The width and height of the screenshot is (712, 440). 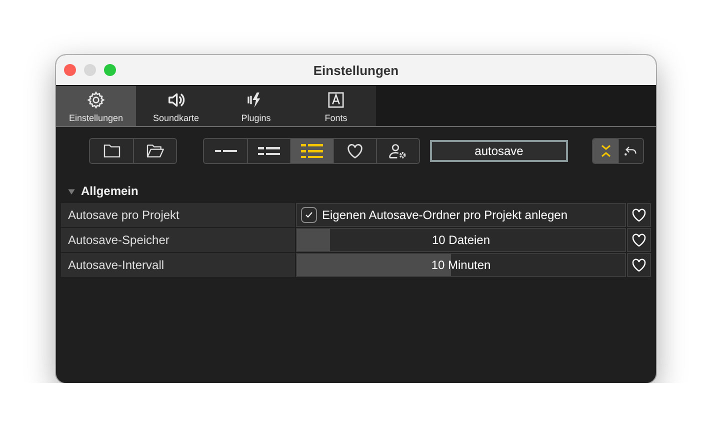 What do you see at coordinates (336, 100) in the screenshot?
I see `font-icon` at bounding box center [336, 100].